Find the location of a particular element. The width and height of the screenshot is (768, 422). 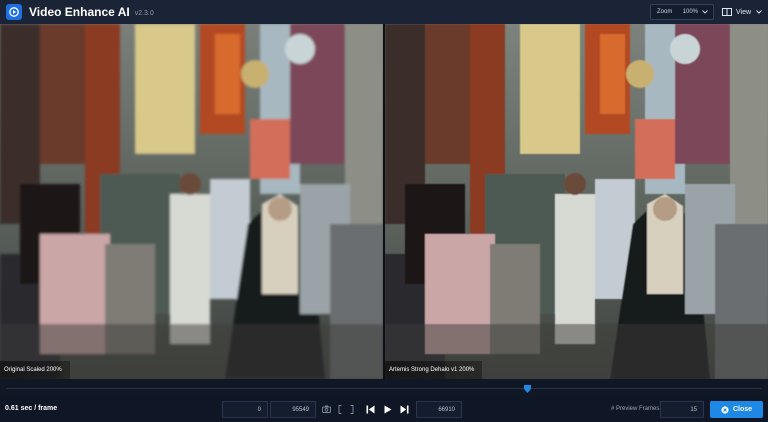

range-end-input: 95549 is located at coordinates (293, 409).